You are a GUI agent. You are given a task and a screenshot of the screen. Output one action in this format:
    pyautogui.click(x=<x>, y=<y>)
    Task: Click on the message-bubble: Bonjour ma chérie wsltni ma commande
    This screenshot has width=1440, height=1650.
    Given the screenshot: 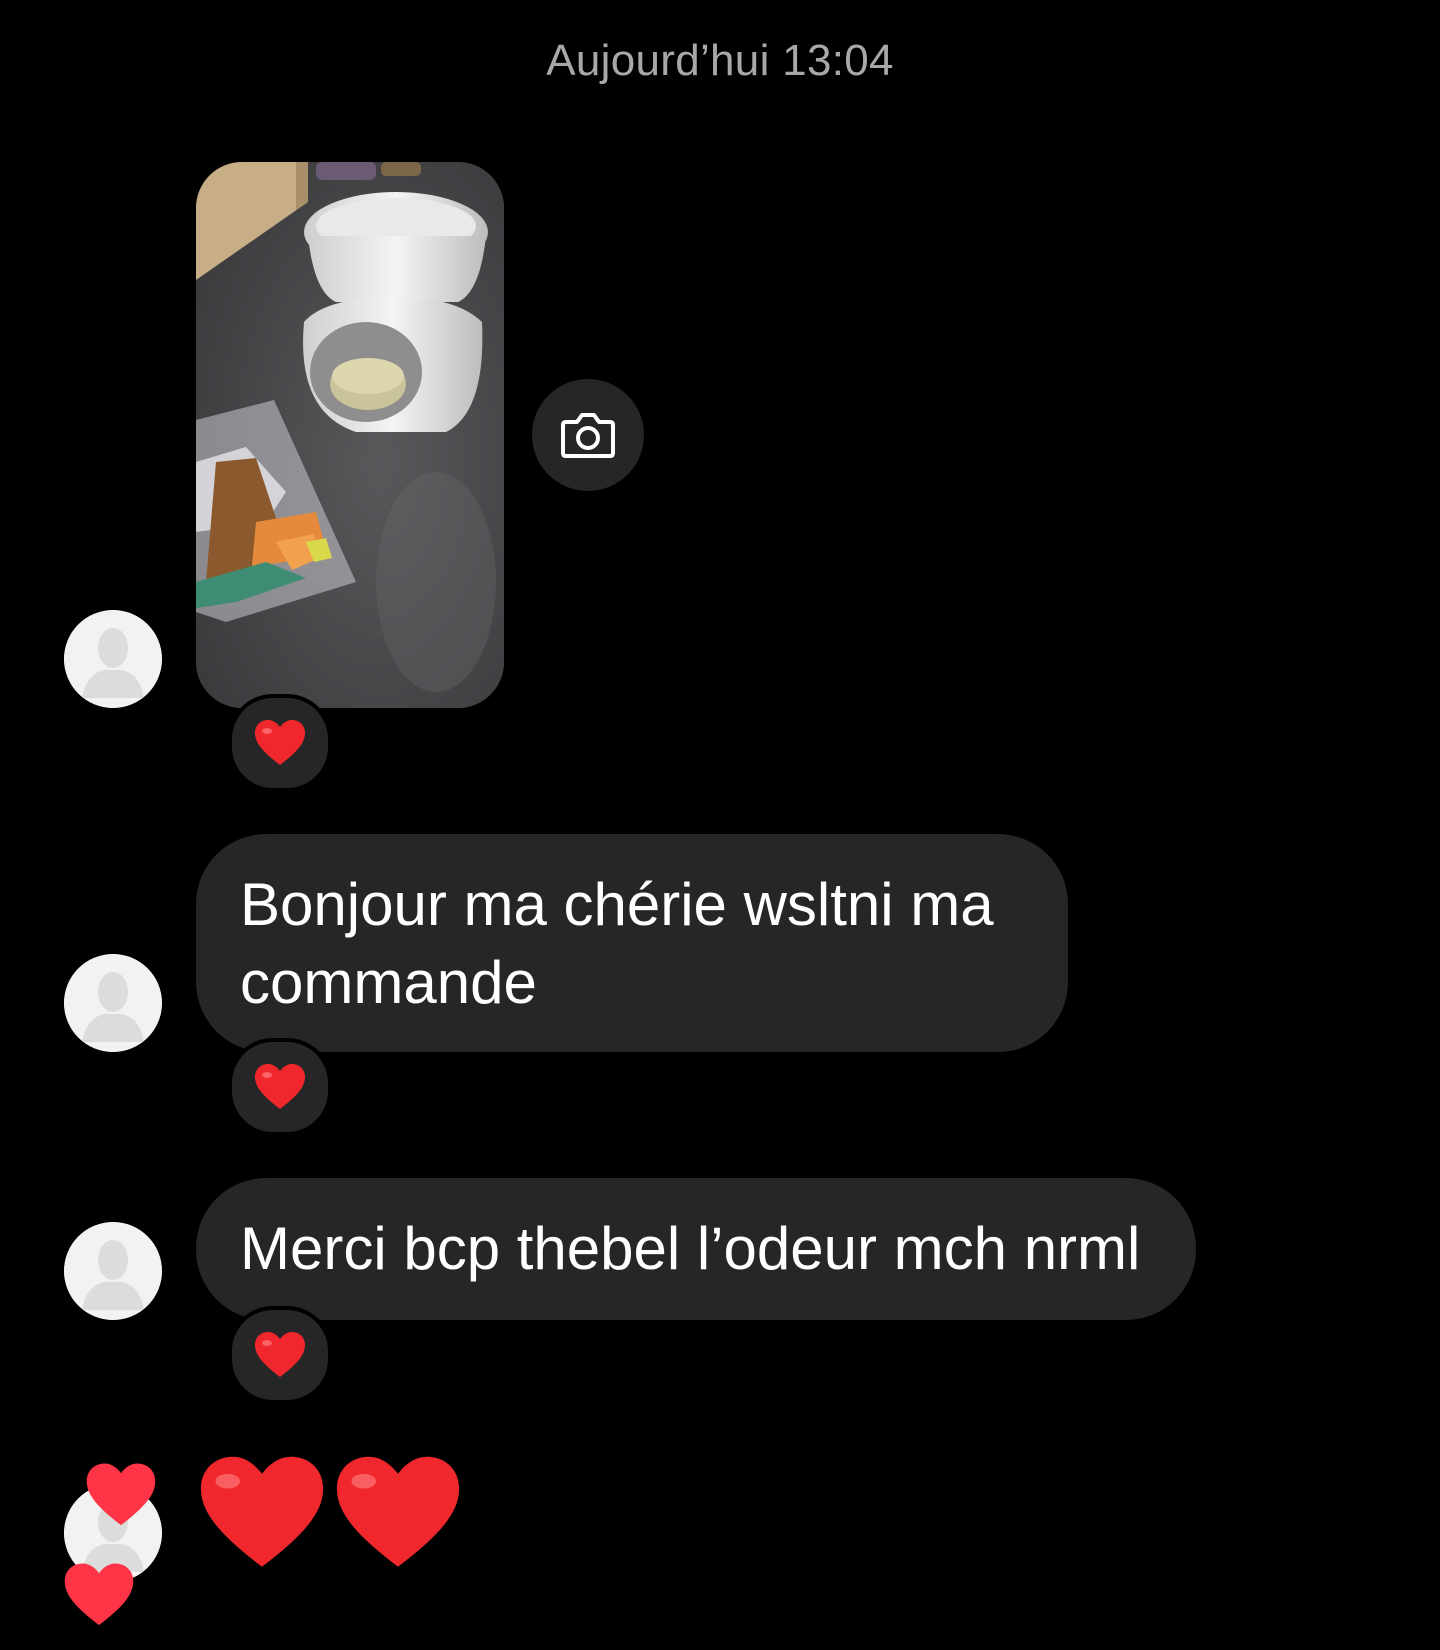 What is the action you would take?
    pyautogui.click(x=632, y=943)
    